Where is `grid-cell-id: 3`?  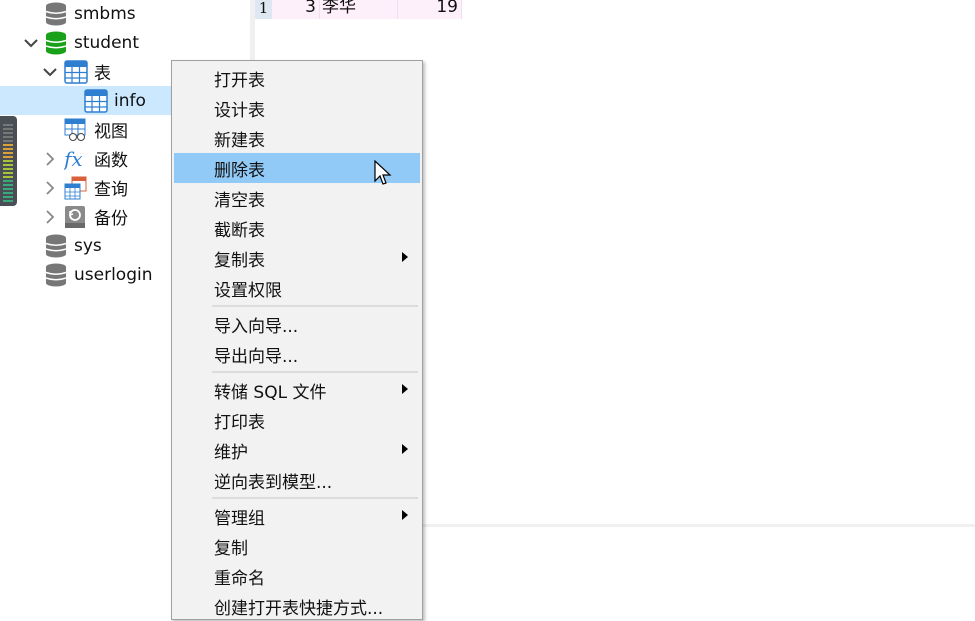 grid-cell-id: 3 is located at coordinates (296, 9).